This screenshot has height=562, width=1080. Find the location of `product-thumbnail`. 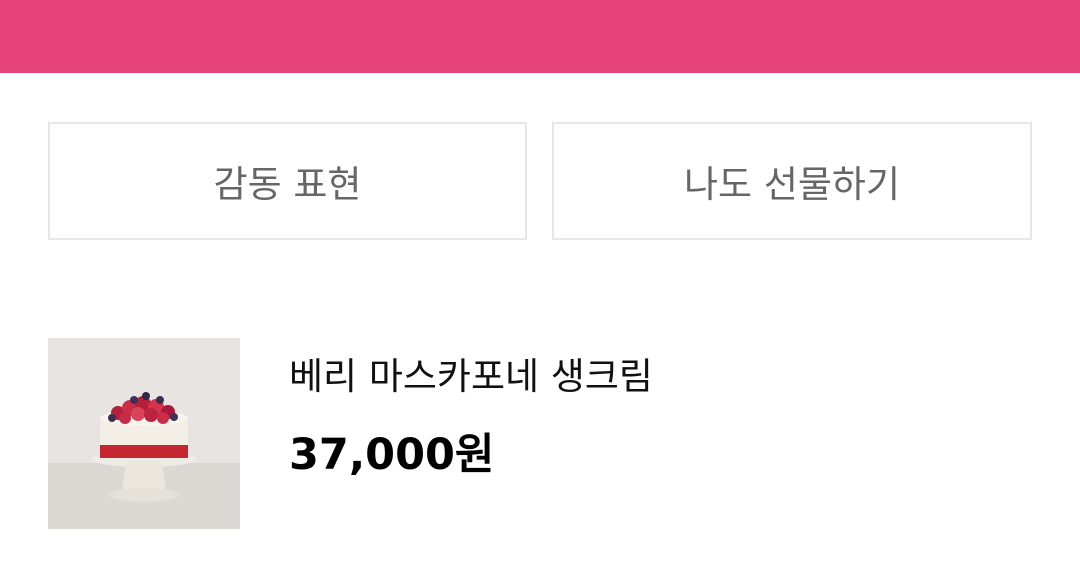

product-thumbnail is located at coordinates (144, 433).